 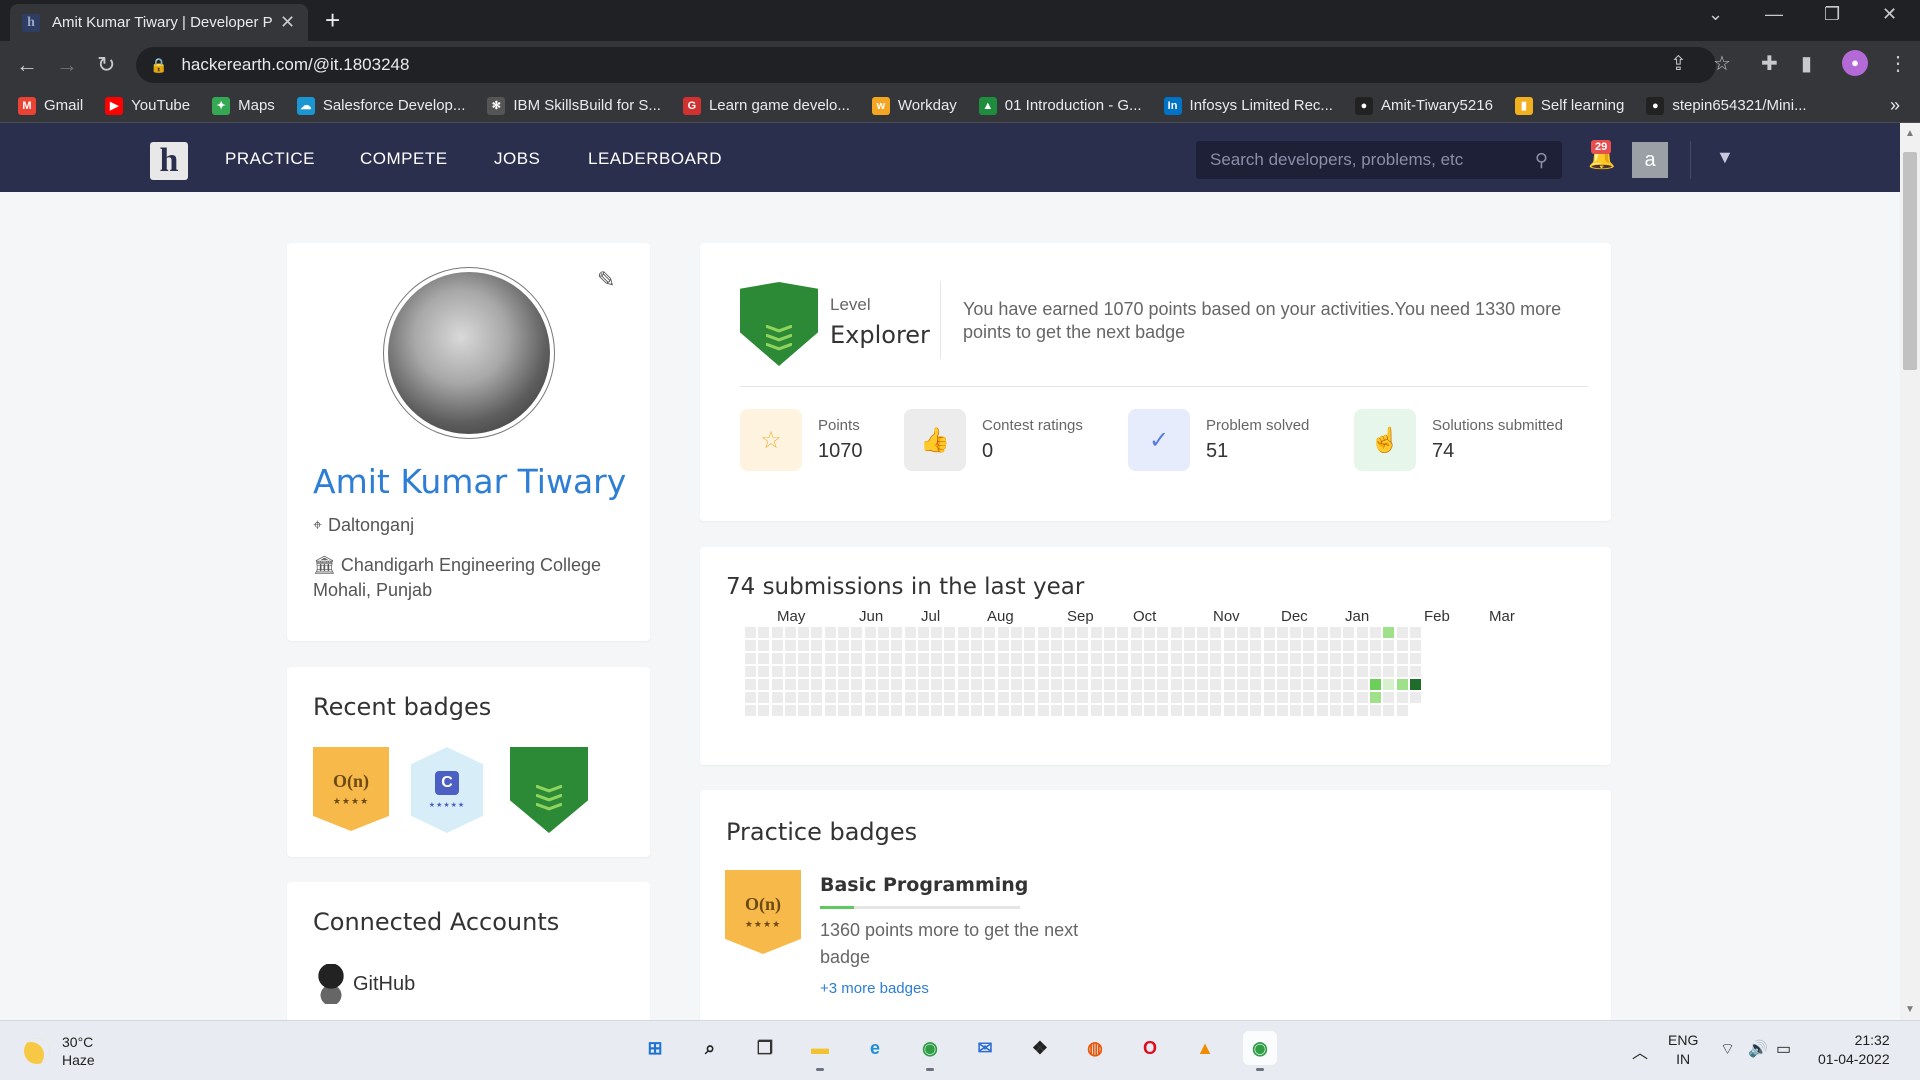 What do you see at coordinates (27, 65) in the screenshot?
I see `back-icon: ←` at bounding box center [27, 65].